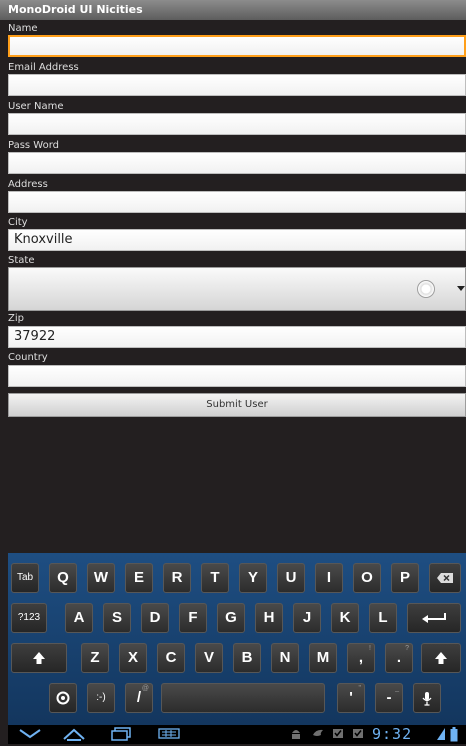 The width and height of the screenshot is (466, 746). Describe the element at coordinates (36, 106) in the screenshot. I see `username-label: User Name` at that location.